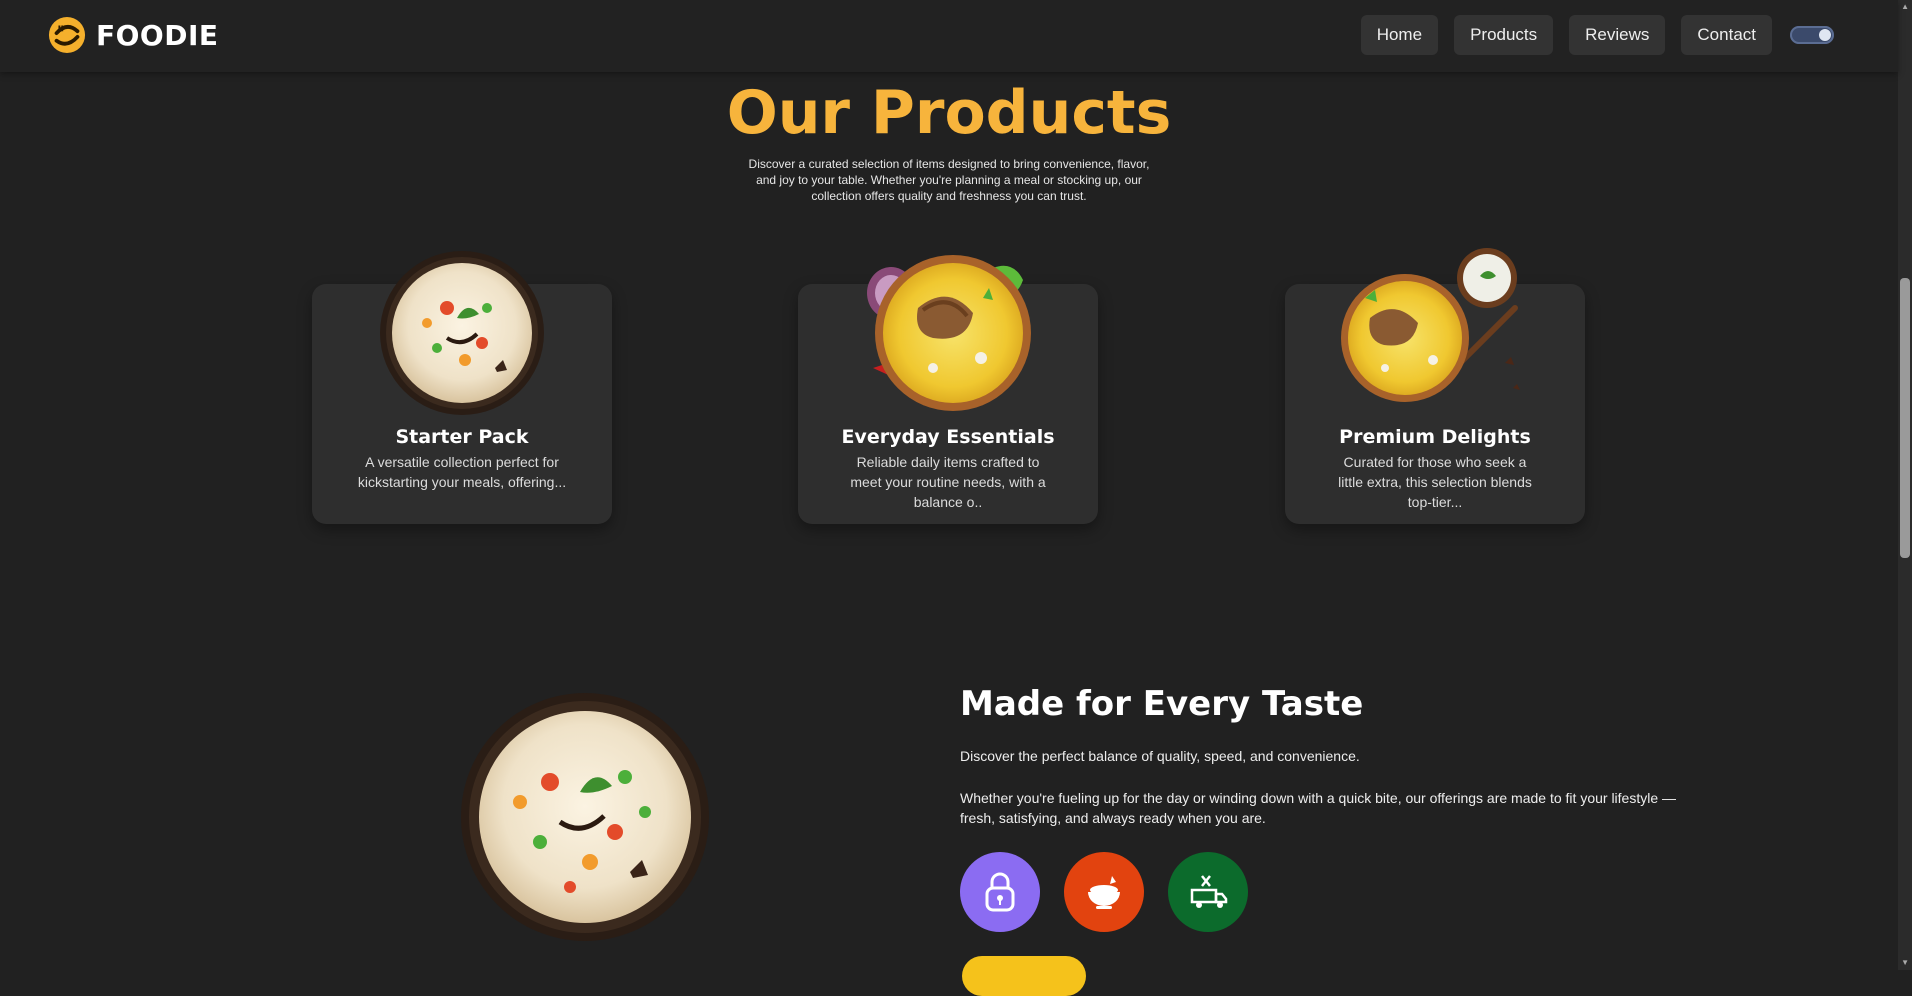  I want to click on feature-delivery, so click(1208, 892).